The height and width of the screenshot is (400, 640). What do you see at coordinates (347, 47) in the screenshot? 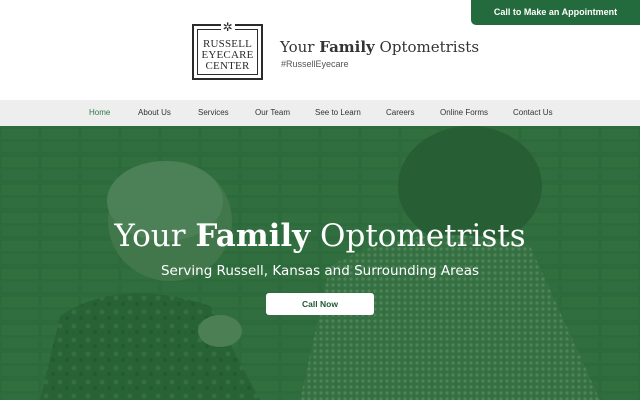
I see `tagline-bold: Family` at bounding box center [347, 47].